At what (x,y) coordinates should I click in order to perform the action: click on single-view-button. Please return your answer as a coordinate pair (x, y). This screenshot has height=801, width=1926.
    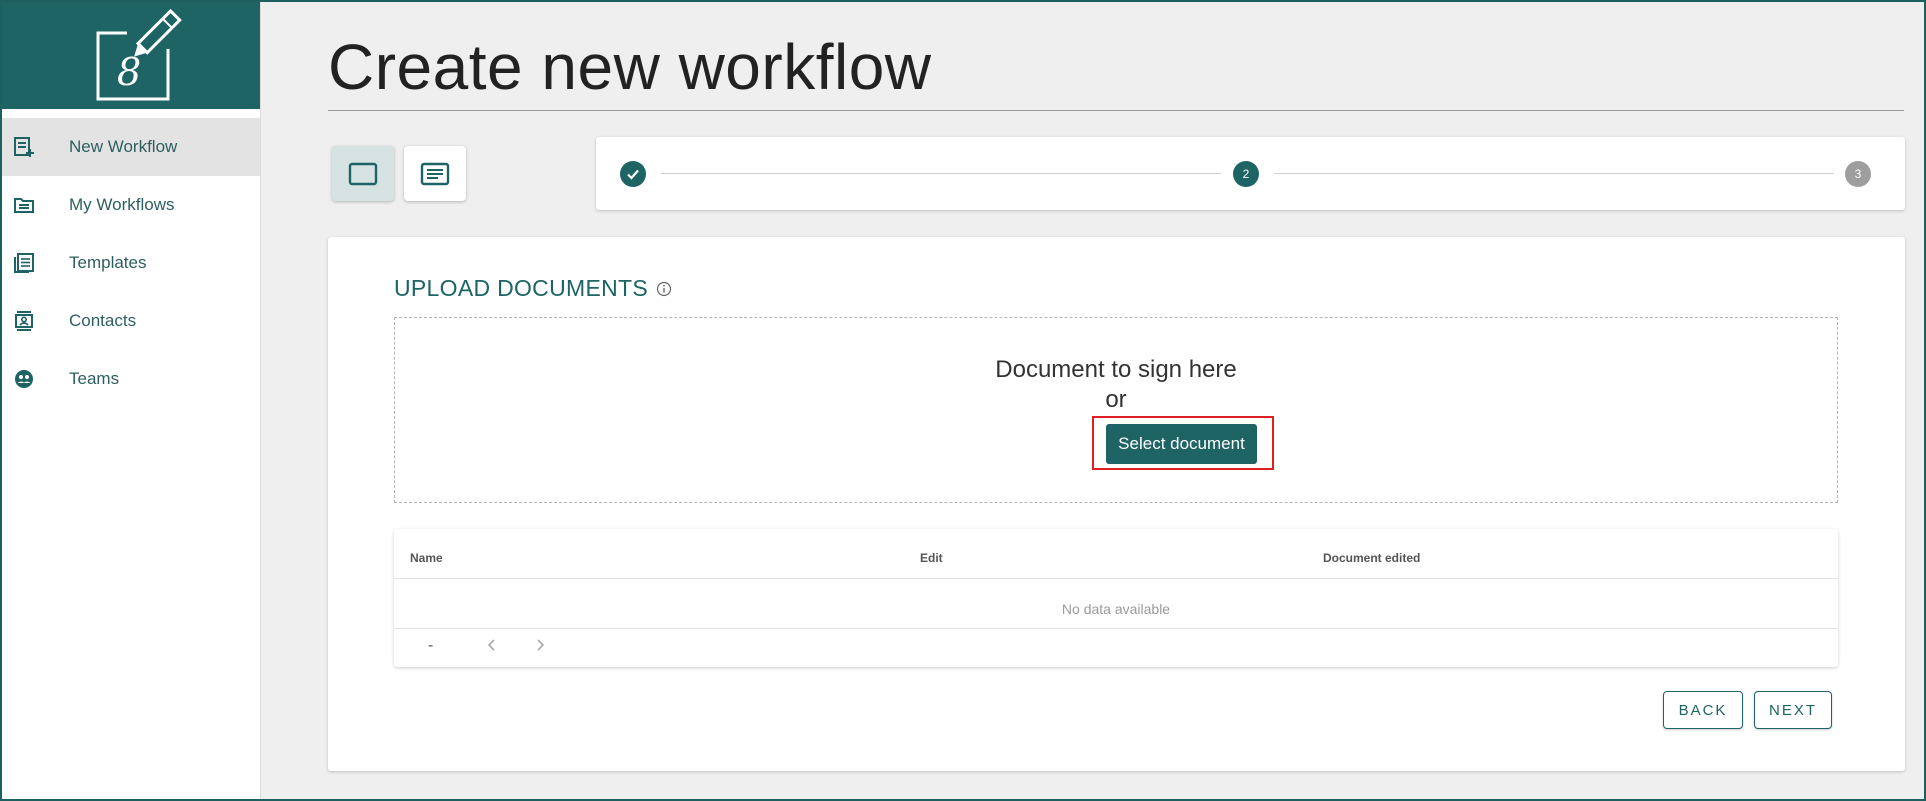
    Looking at the image, I should click on (363, 173).